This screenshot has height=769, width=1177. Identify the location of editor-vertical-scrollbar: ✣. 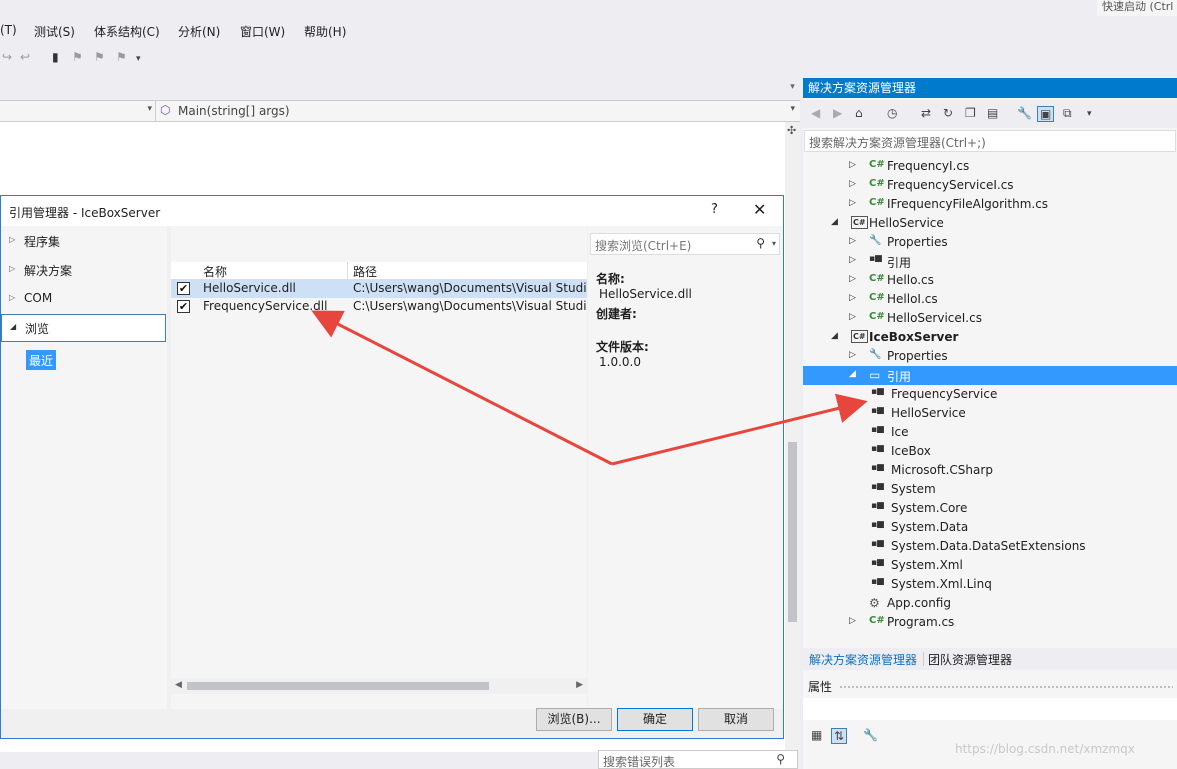
(792, 437).